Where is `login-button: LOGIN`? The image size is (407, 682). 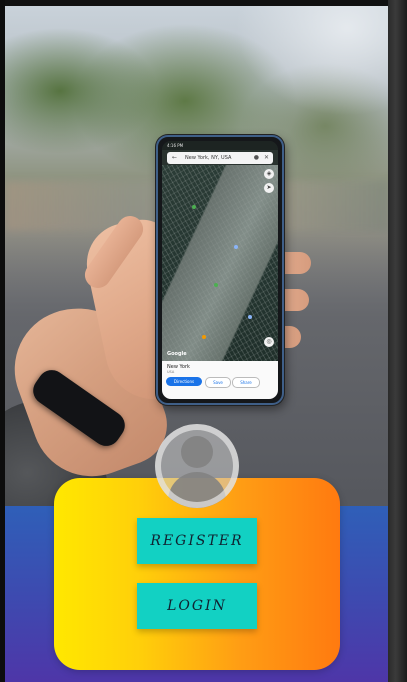
login-button: LOGIN is located at coordinates (197, 606).